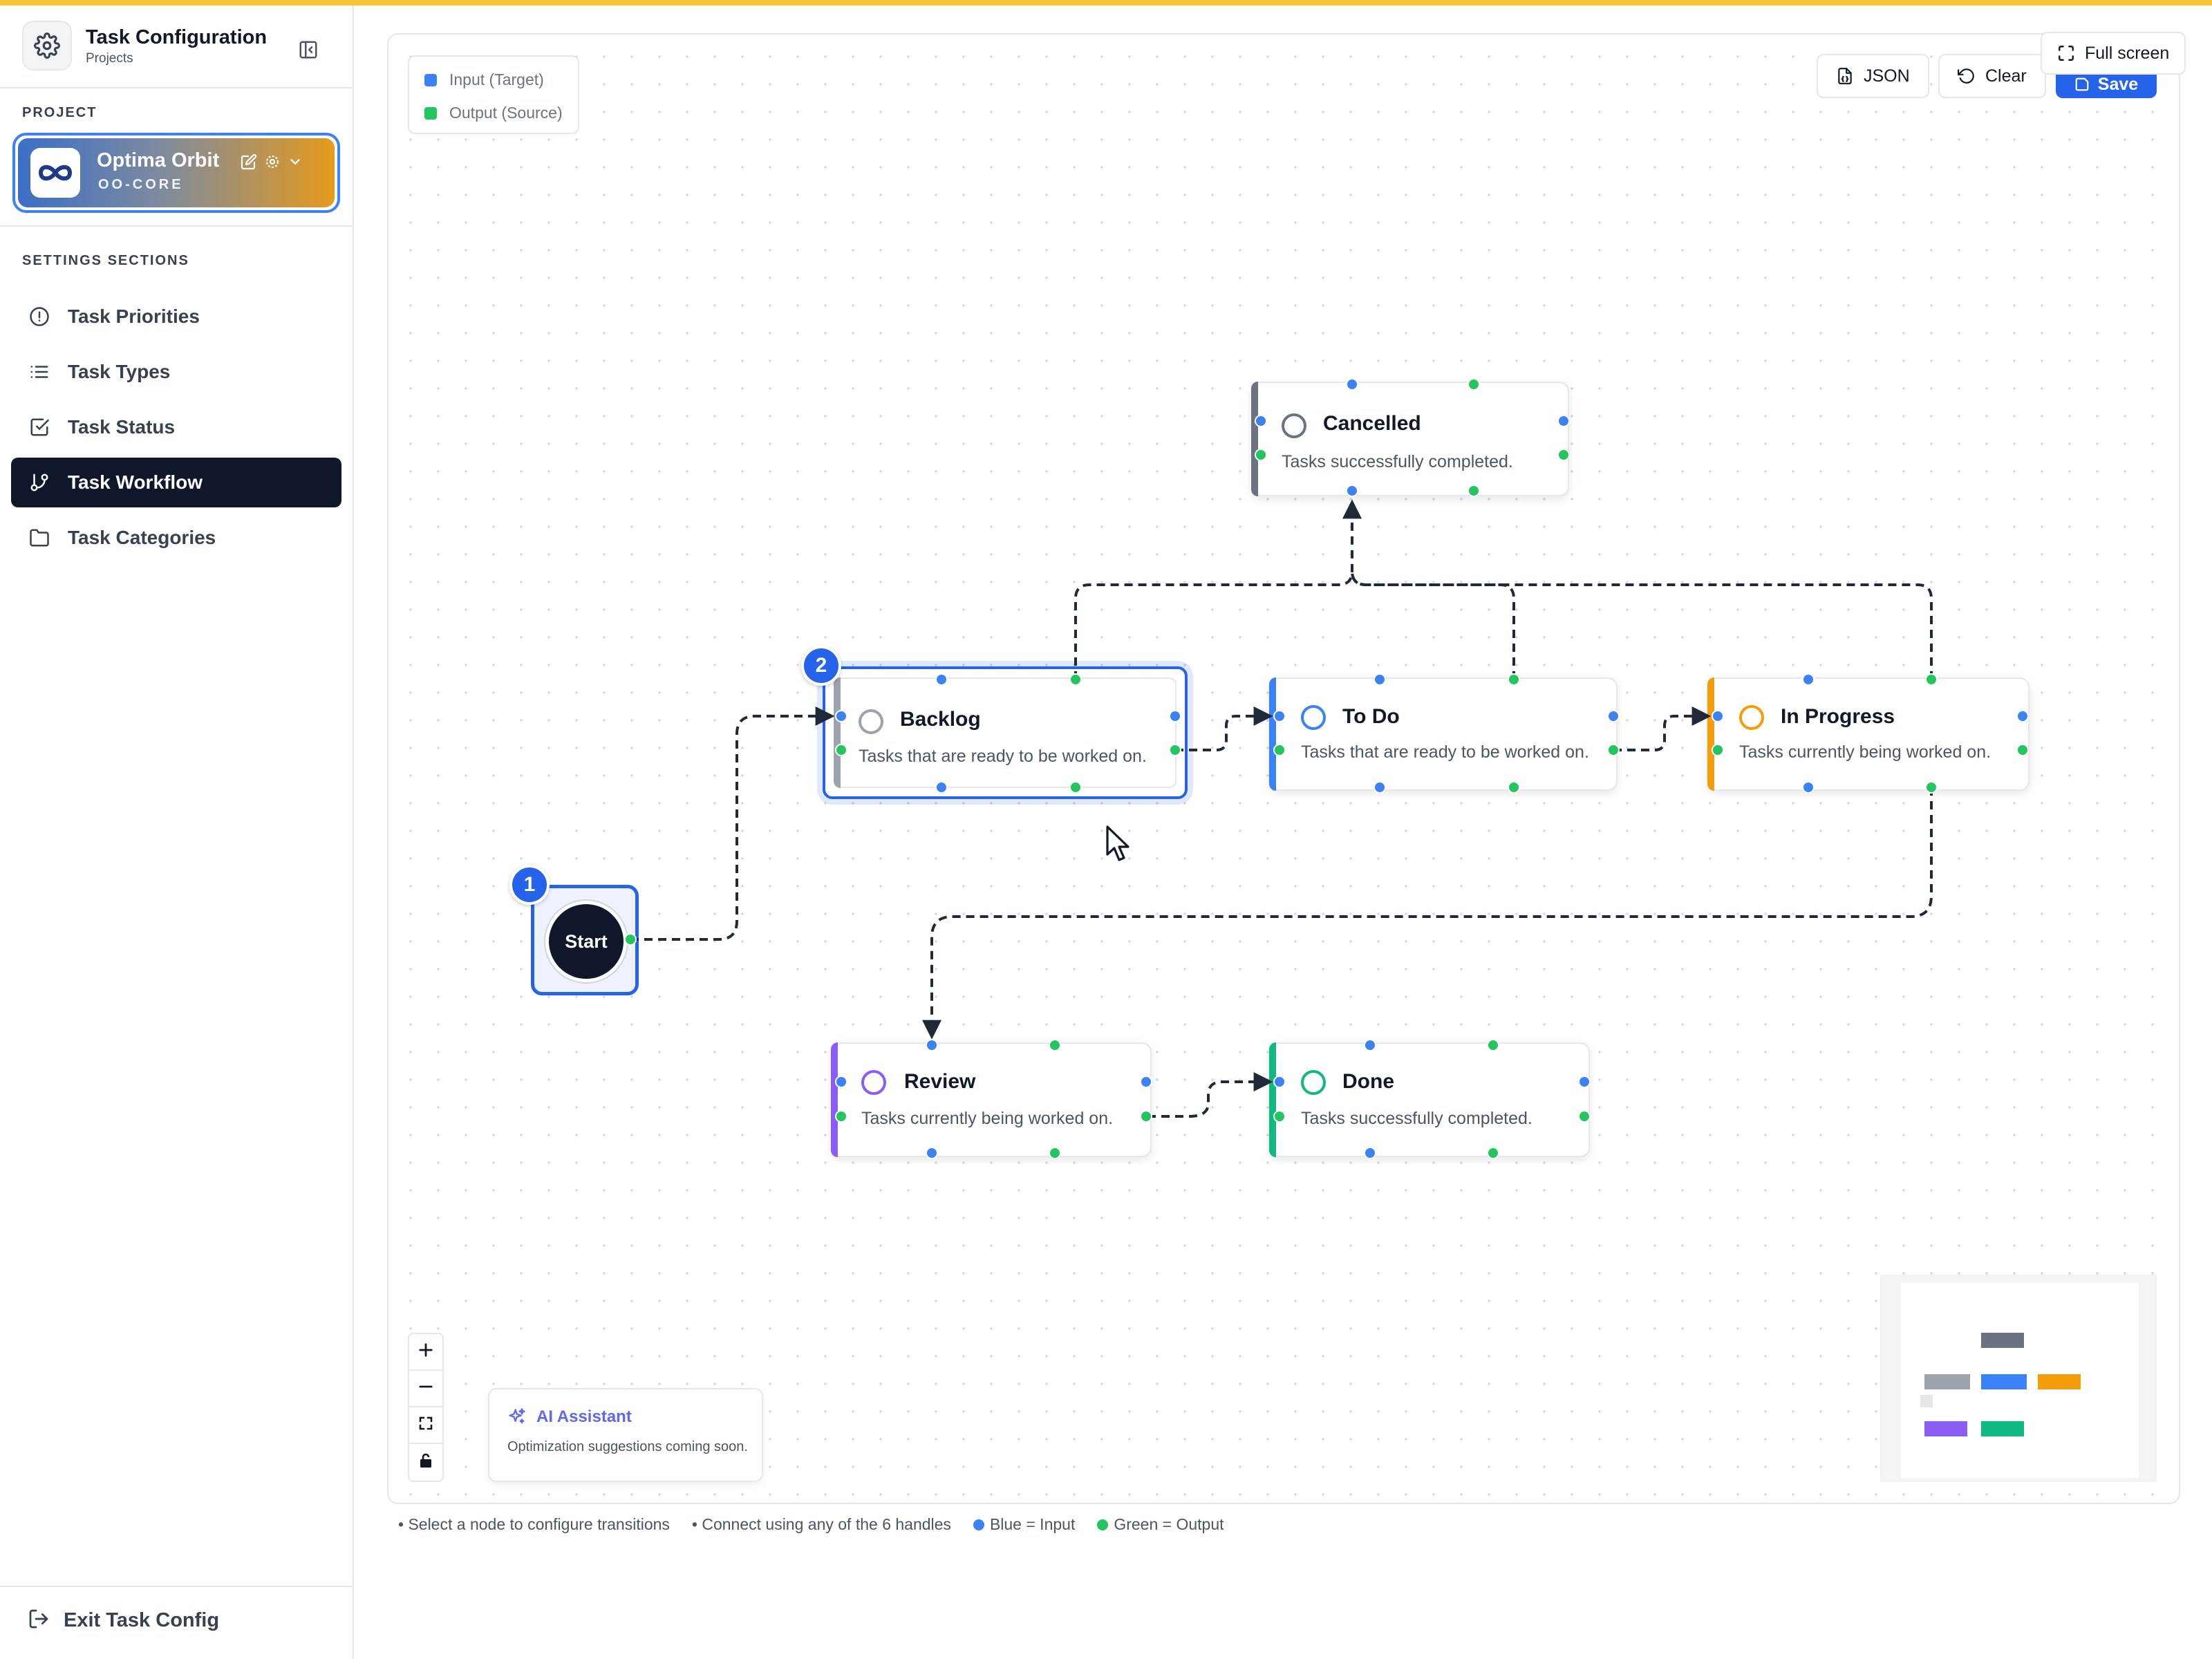 This screenshot has width=2212, height=1659. Describe the element at coordinates (1410, 439) in the screenshot. I see `status-node-cancelled: Cancelled Tasks successfully completed.` at that location.